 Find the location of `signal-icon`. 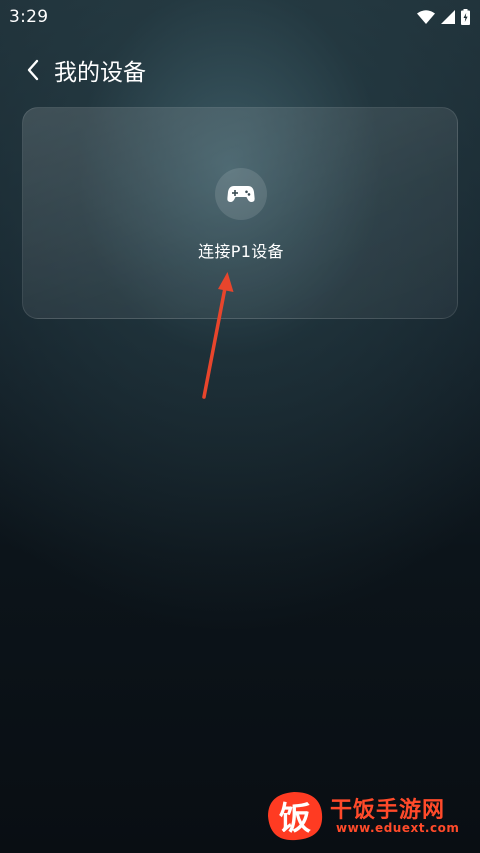

signal-icon is located at coordinates (448, 17).